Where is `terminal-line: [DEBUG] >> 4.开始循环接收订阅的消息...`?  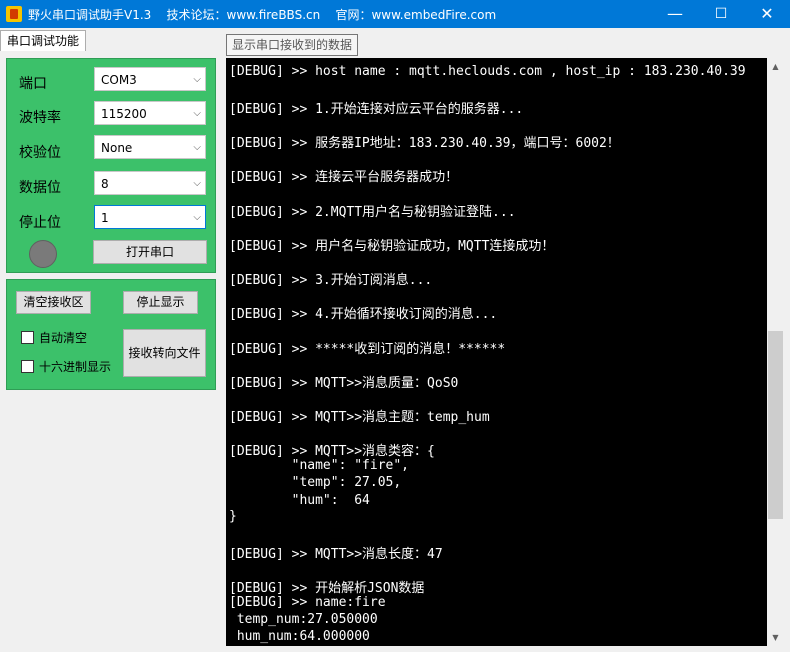 terminal-line: [DEBUG] >> 4.开始循环接收订阅的消息... is located at coordinates (363, 314).